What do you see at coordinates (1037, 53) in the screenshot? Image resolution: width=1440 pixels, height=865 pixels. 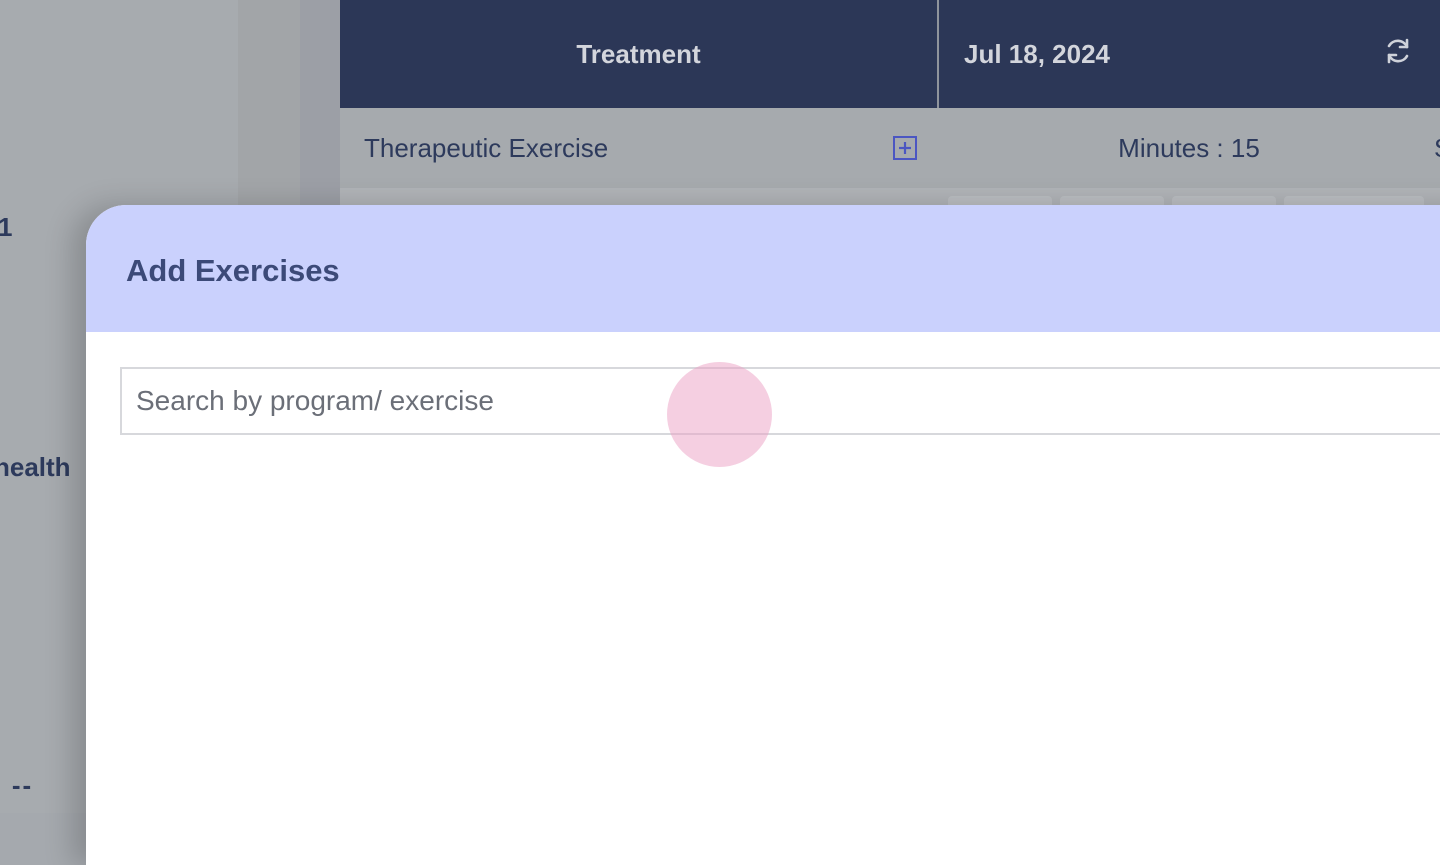 I see `date-column-header: Jul 18, 2024` at bounding box center [1037, 53].